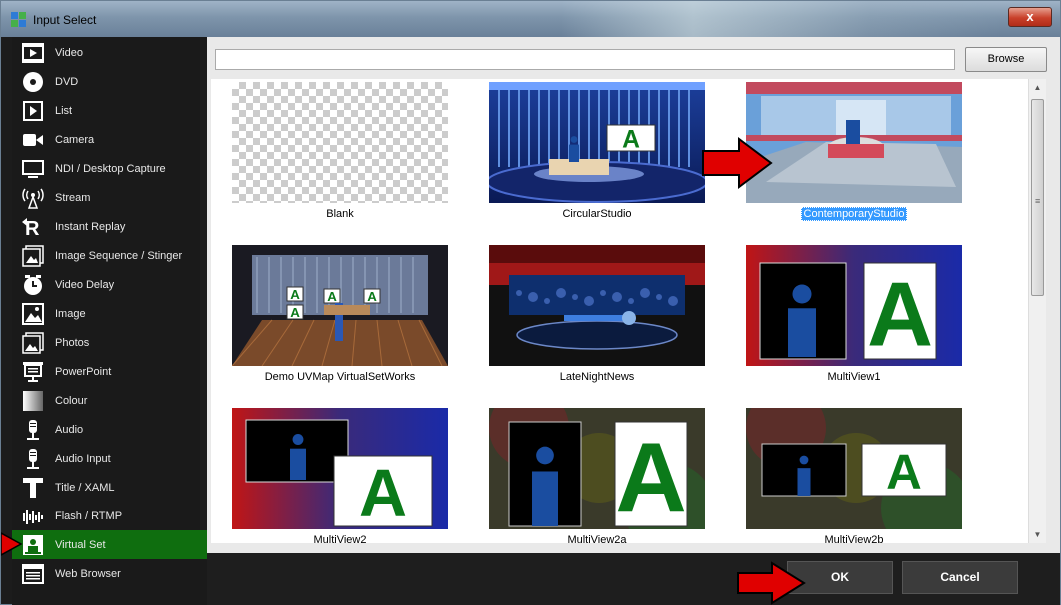 The height and width of the screenshot is (605, 1061). What do you see at coordinates (12, 544) in the screenshot?
I see `annotation-arrow-sidebar-icon` at bounding box center [12, 544].